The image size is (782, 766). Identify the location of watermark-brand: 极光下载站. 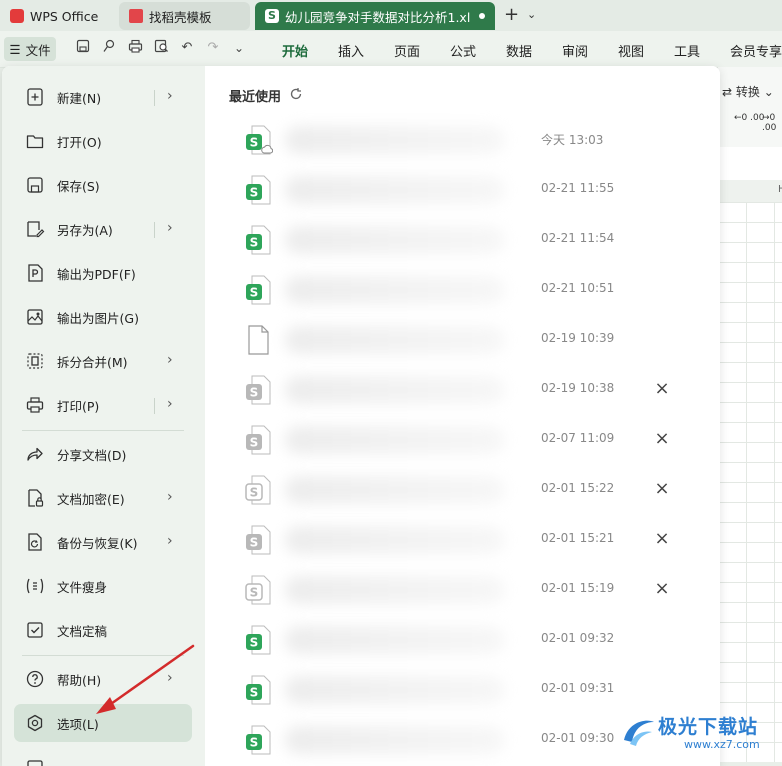
(708, 727).